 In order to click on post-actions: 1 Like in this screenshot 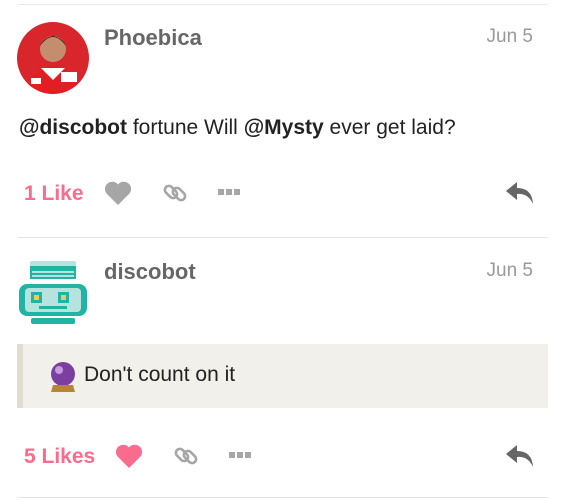, I will do `click(282, 194)`.